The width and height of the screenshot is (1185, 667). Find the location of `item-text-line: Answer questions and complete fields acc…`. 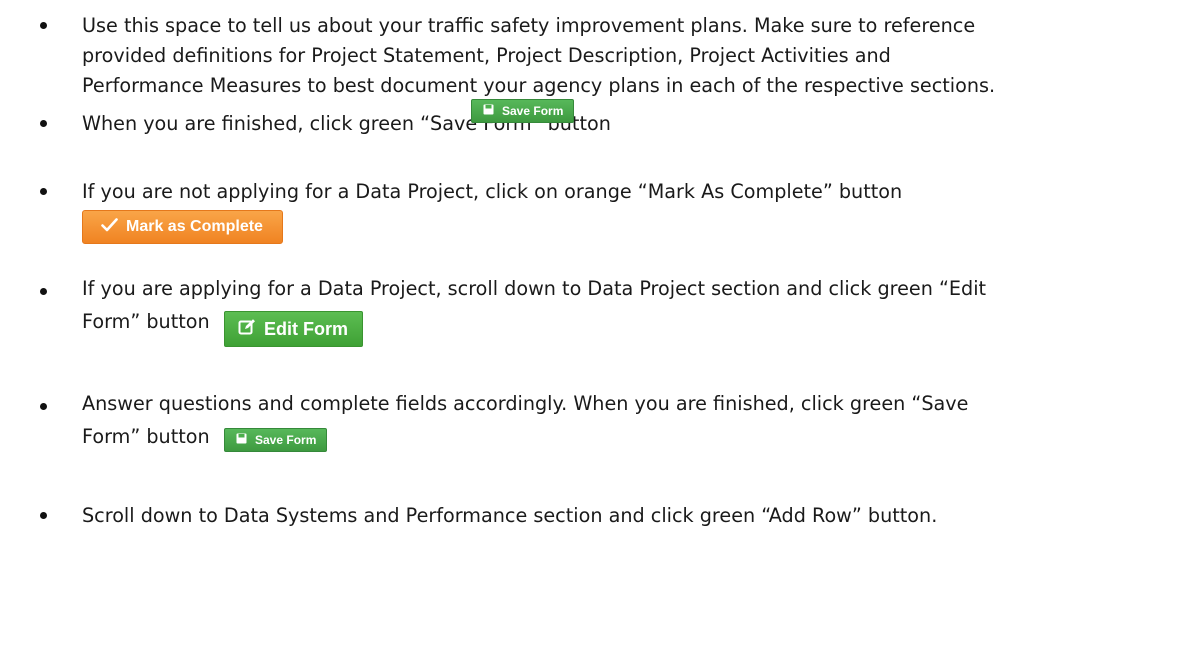

item-text-line: Answer questions and complete fields acc… is located at coordinates (525, 403).